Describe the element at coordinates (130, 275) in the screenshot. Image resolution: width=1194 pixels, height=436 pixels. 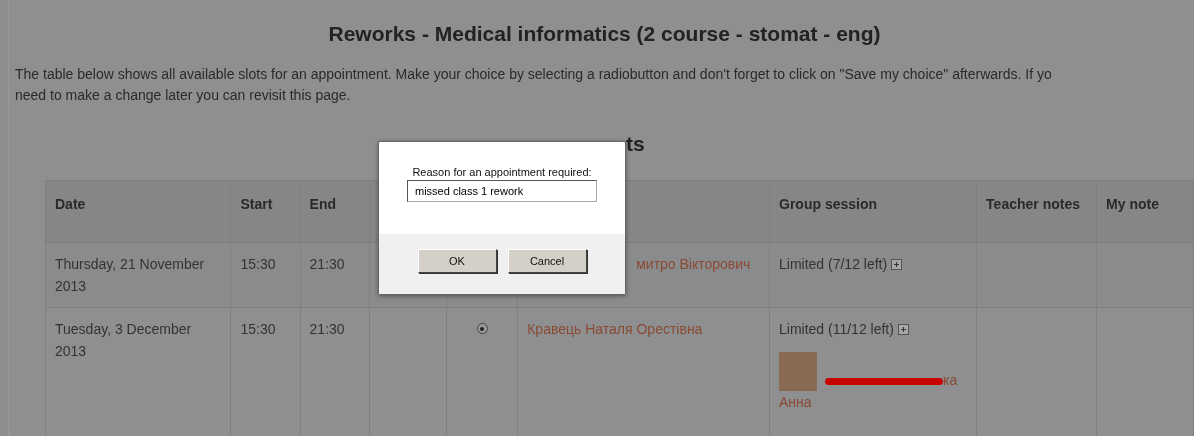
I see `table-cell: Thursday, 21 November 2013` at that location.